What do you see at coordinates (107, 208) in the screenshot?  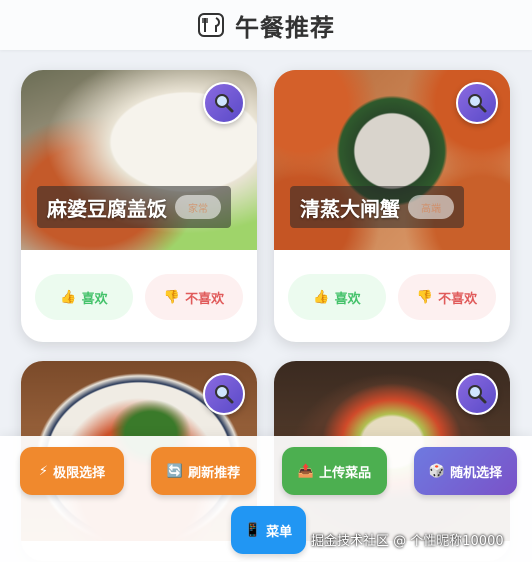 I see `dish-name: 麻婆豆腐盖饭` at bounding box center [107, 208].